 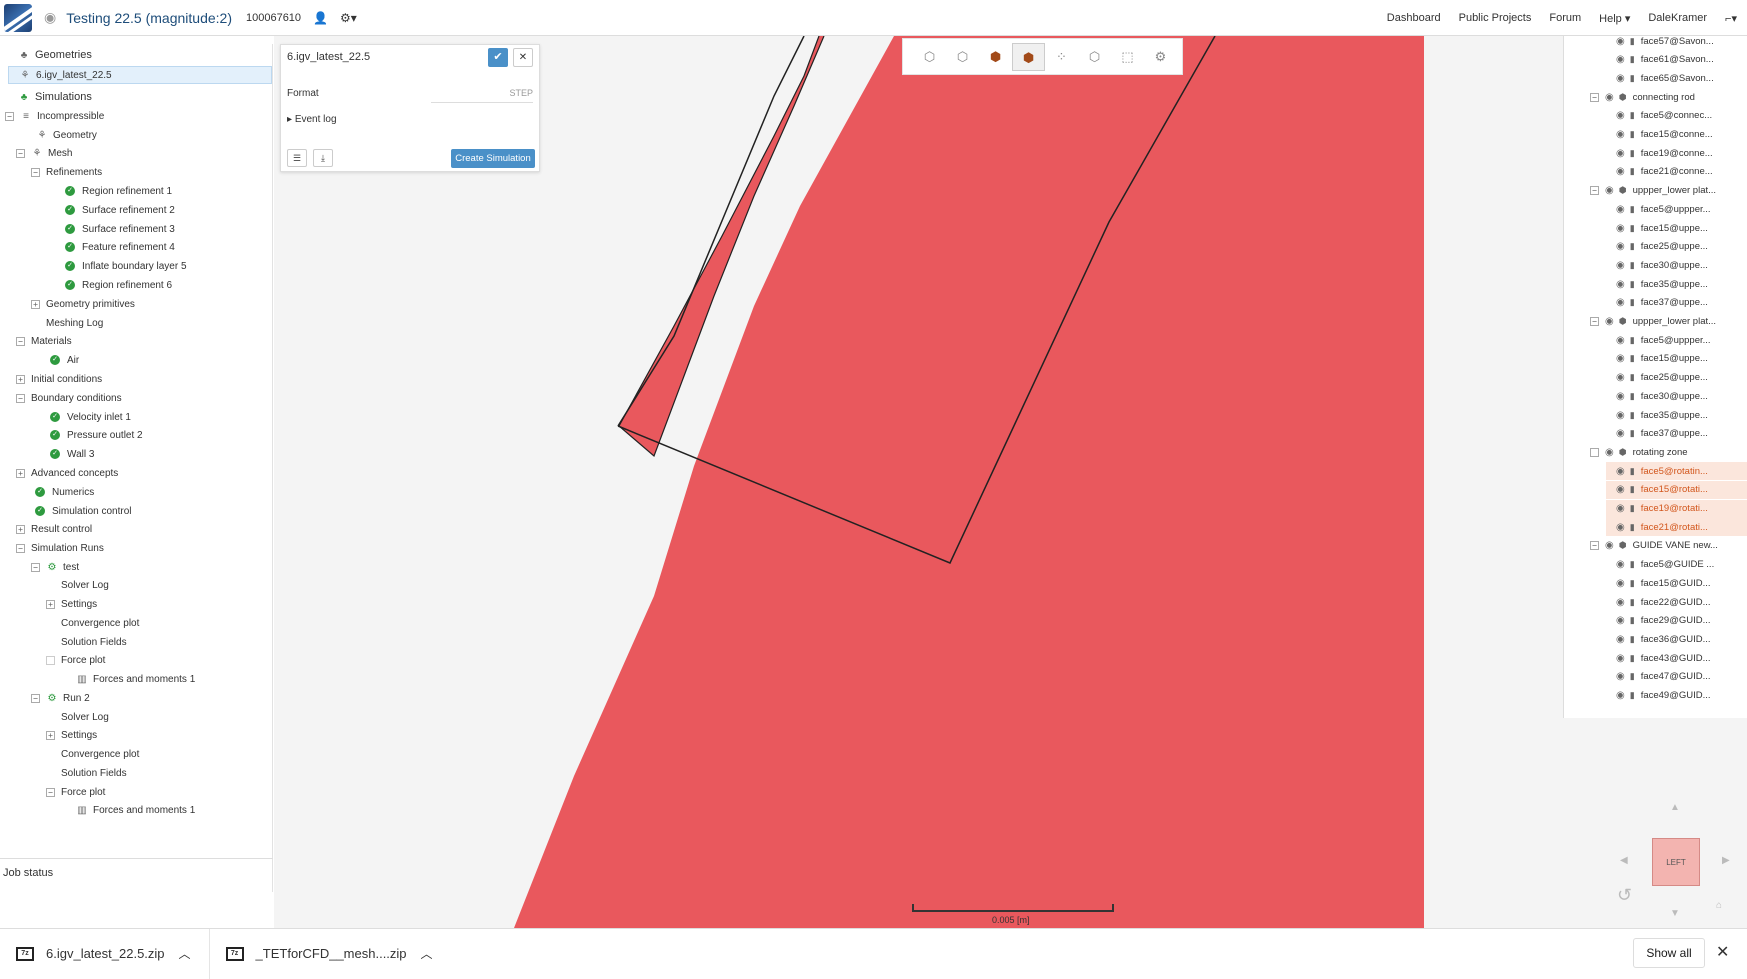 What do you see at coordinates (118, 191) in the screenshot?
I see `tree-item-region-refinement-1: ✓ Region refinement 1` at bounding box center [118, 191].